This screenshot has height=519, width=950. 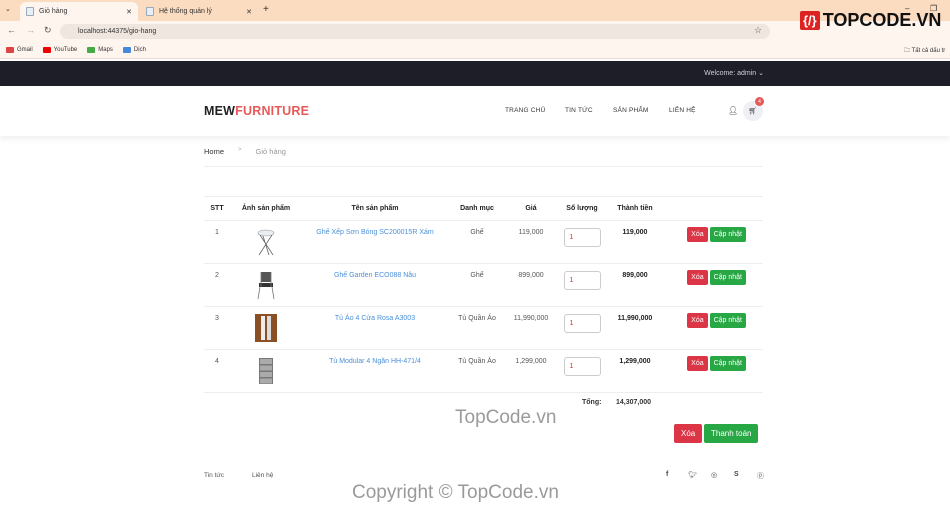 What do you see at coordinates (477, 285) in the screenshot?
I see `product-category: Ghế` at bounding box center [477, 285].